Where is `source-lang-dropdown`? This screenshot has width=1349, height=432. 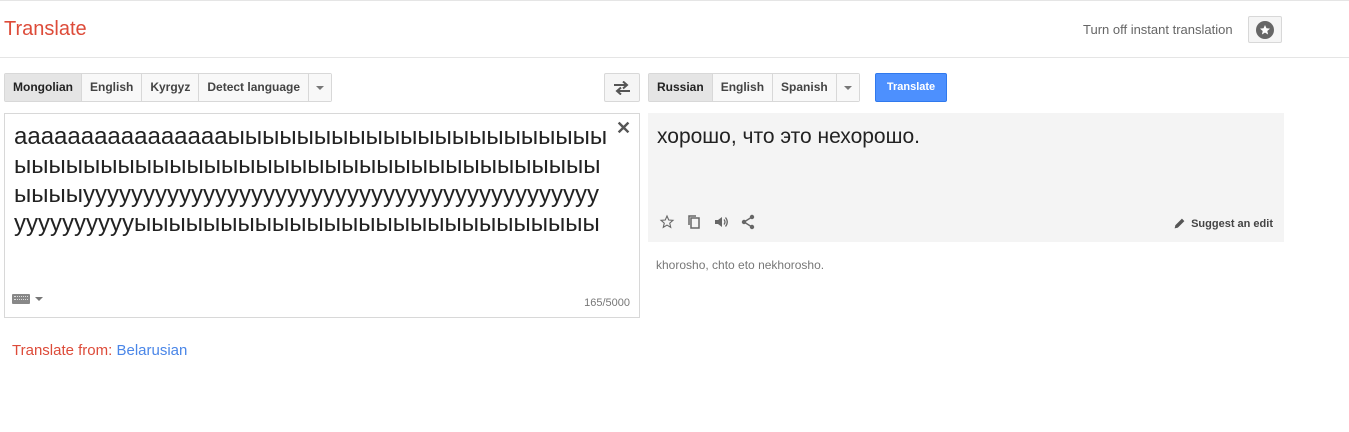
source-lang-dropdown is located at coordinates (320, 87).